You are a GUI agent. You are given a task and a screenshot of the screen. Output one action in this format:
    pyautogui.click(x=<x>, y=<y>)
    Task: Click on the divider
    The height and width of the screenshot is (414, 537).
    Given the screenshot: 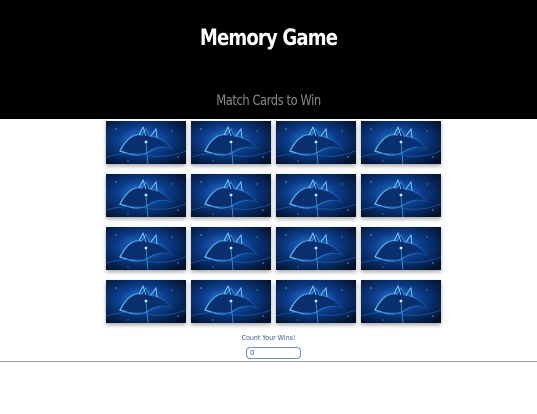 What is the action you would take?
    pyautogui.click(x=268, y=361)
    